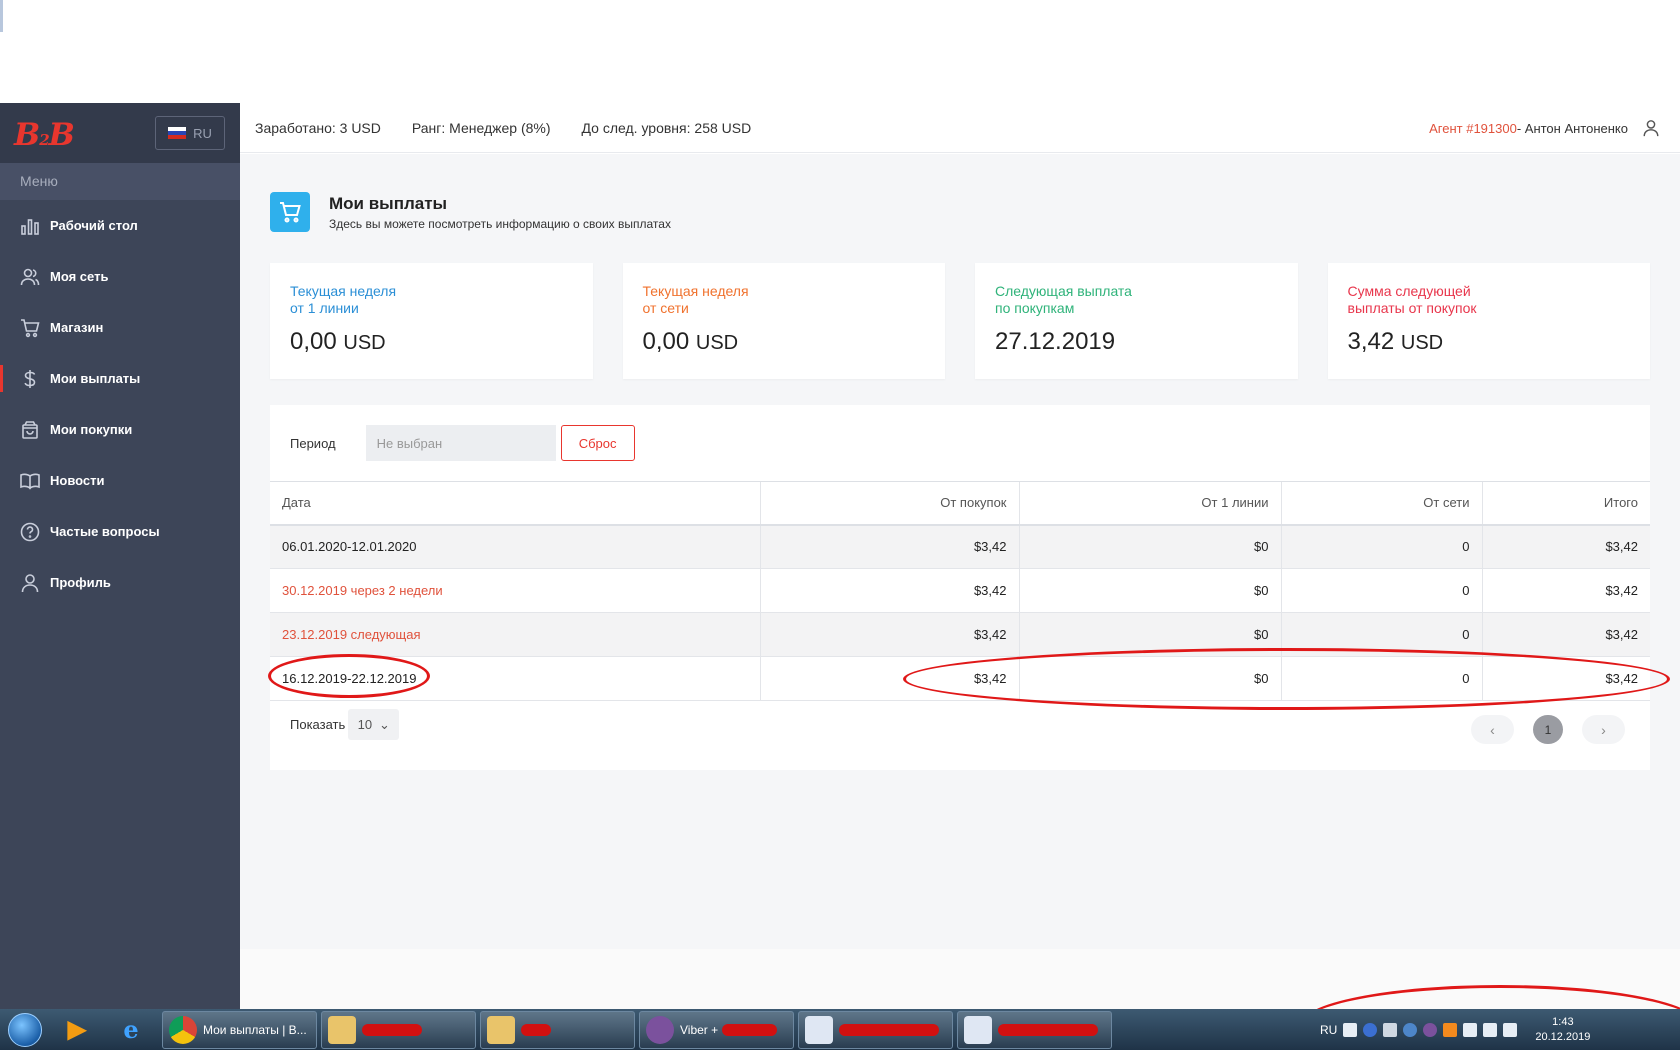 The image size is (1680, 1050). What do you see at coordinates (1450, 1029) in the screenshot?
I see `antivirus-icon` at bounding box center [1450, 1029].